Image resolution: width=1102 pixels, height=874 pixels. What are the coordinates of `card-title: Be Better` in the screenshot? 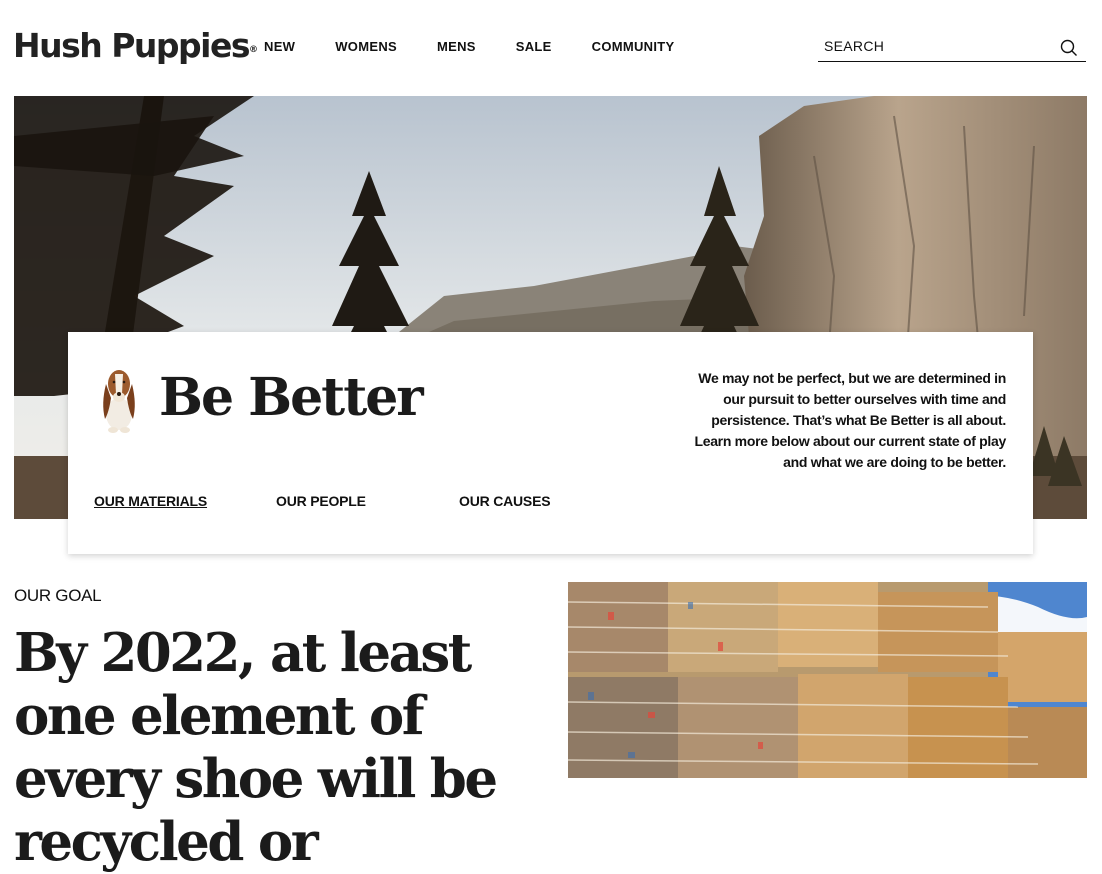 It's located at (291, 397).